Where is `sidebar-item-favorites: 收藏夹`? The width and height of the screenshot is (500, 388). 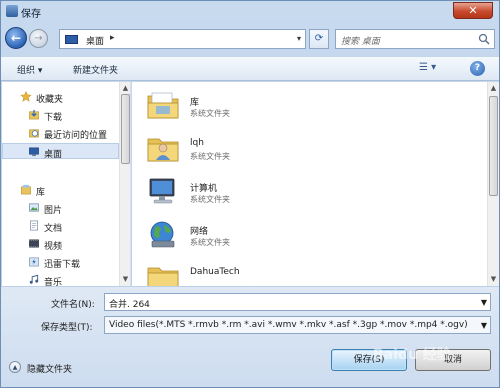 sidebar-item-favorites: 收藏夹 is located at coordinates (60, 97).